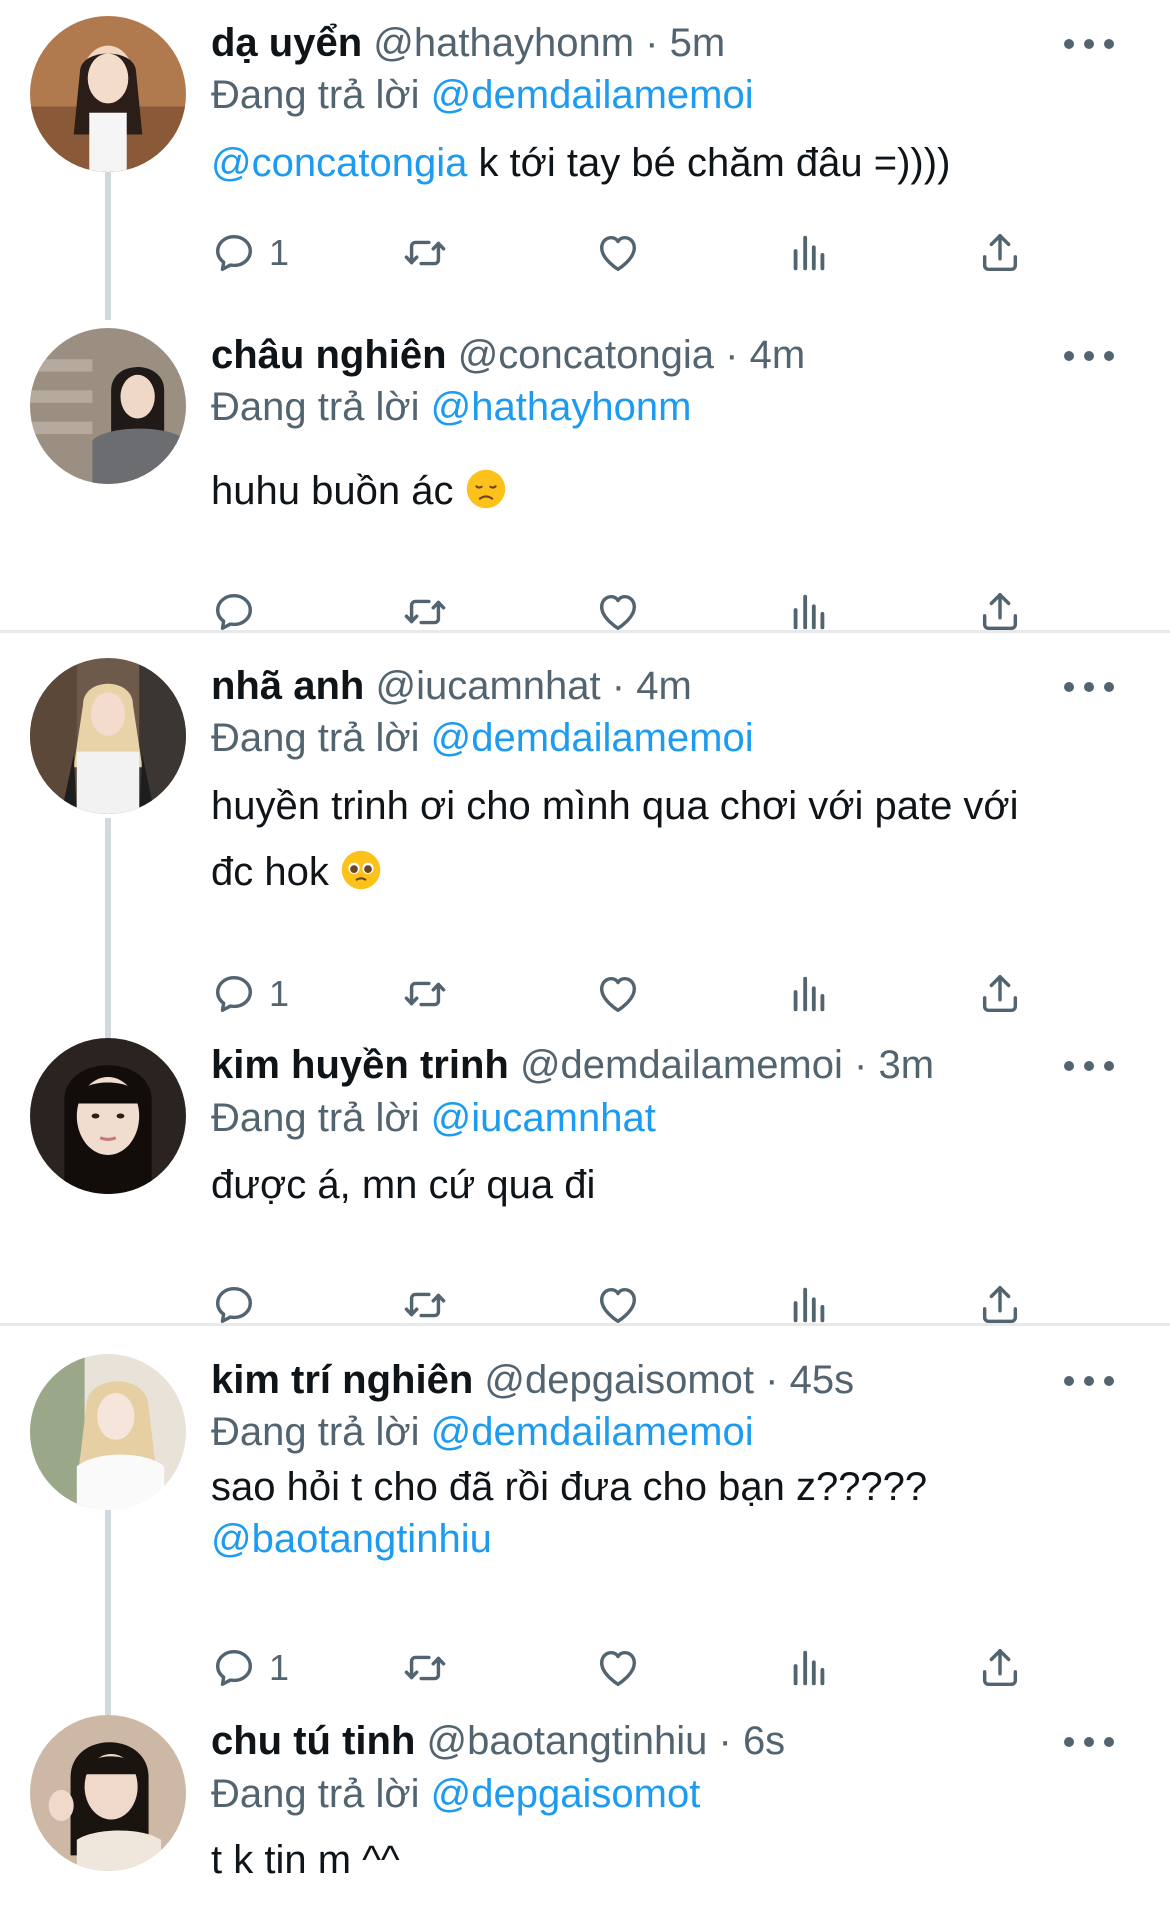  I want to click on display-name: kim trí nghiên, so click(342, 1380).